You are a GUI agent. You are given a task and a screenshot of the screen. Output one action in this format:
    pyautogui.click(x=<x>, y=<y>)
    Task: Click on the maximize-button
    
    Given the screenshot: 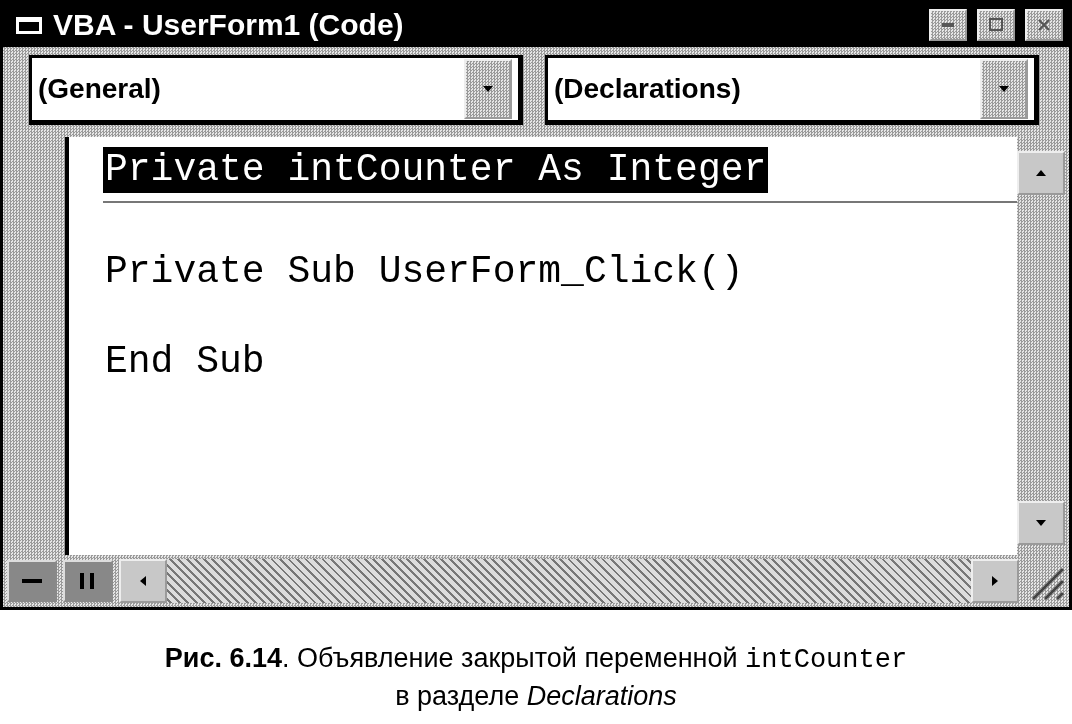 What is the action you would take?
    pyautogui.click(x=996, y=25)
    